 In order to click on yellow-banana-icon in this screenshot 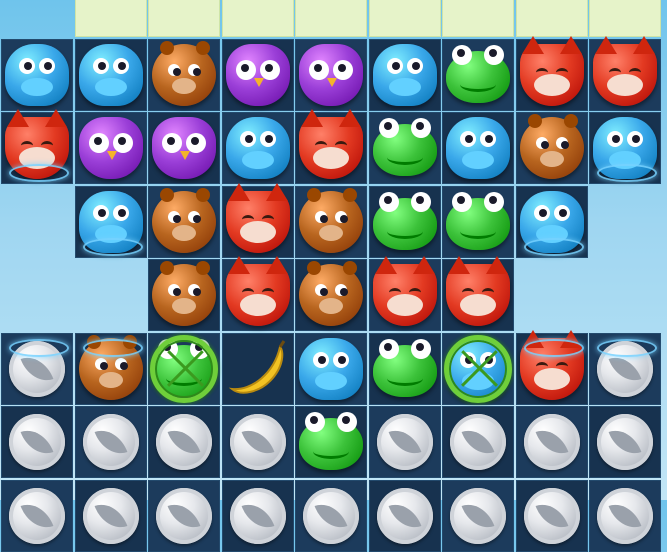, I will do `click(258, 369)`.